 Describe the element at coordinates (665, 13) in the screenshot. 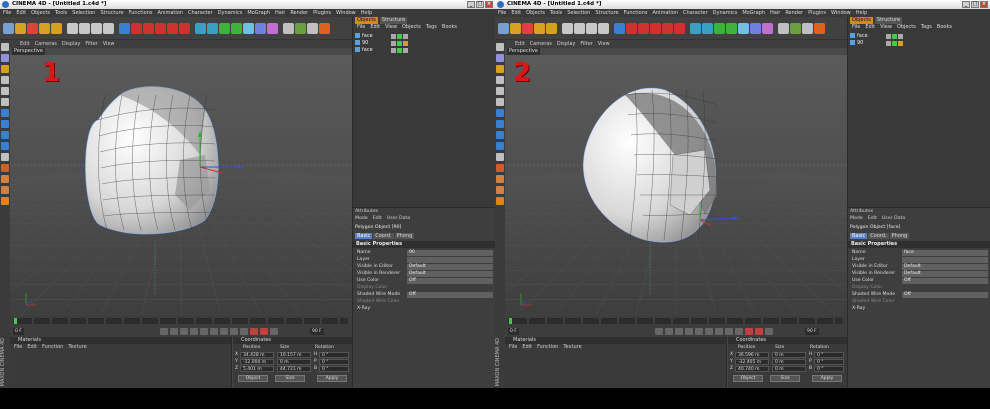

I see `menu-item: Animation` at that location.